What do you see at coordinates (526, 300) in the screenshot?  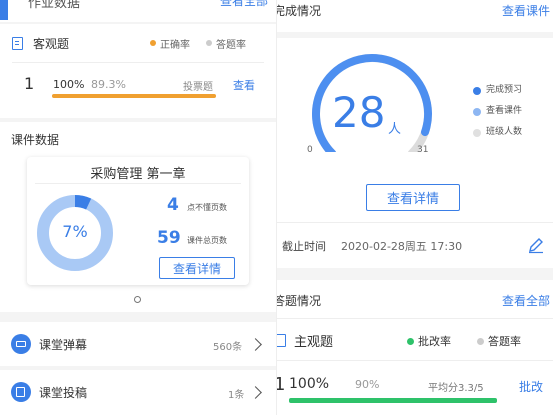 I see `view-all-link: 查看全部` at bounding box center [526, 300].